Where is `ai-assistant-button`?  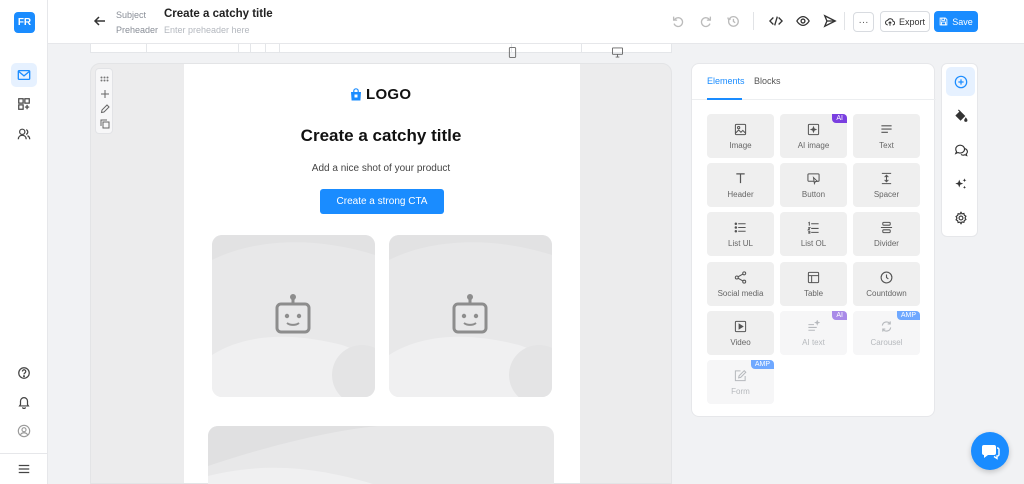 ai-assistant-button is located at coordinates (960, 183).